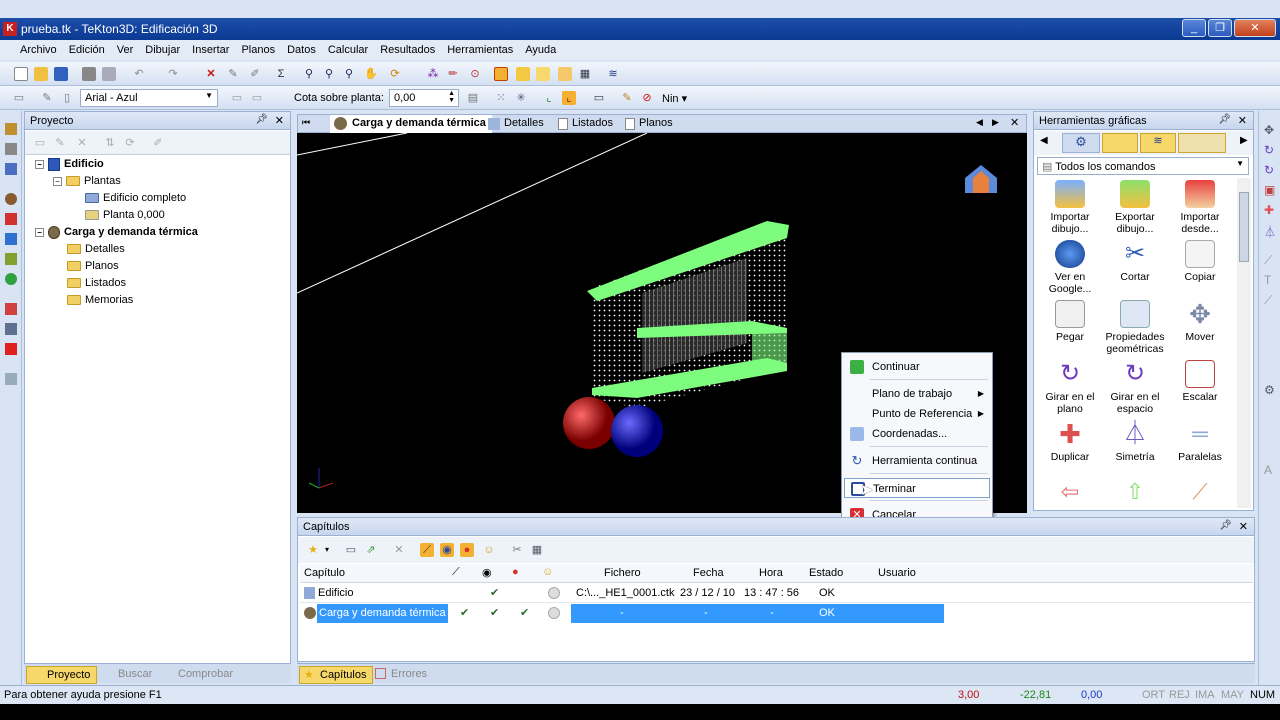 The width and height of the screenshot is (1280, 720). Describe the element at coordinates (501, 74) in the screenshot. I see `view-3d-icon` at that location.